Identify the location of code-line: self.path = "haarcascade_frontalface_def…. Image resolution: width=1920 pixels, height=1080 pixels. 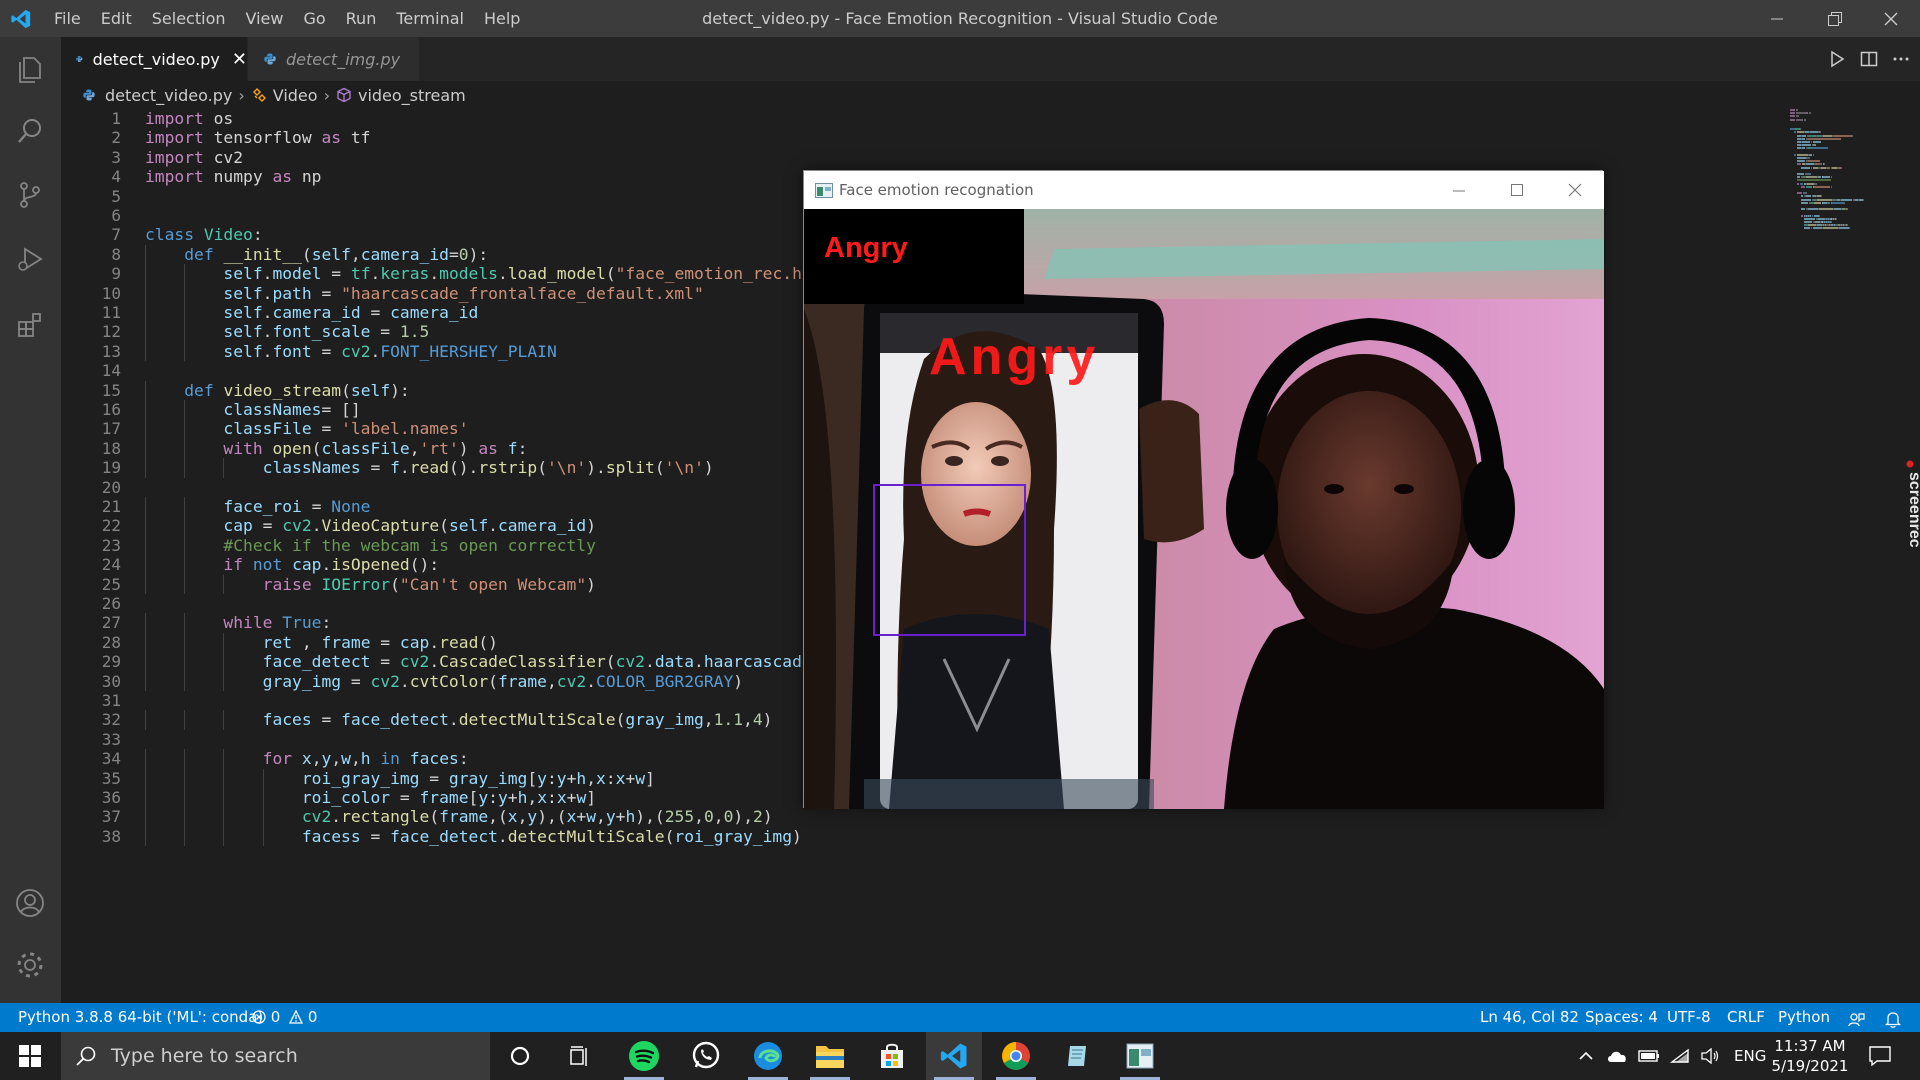
(424, 293).